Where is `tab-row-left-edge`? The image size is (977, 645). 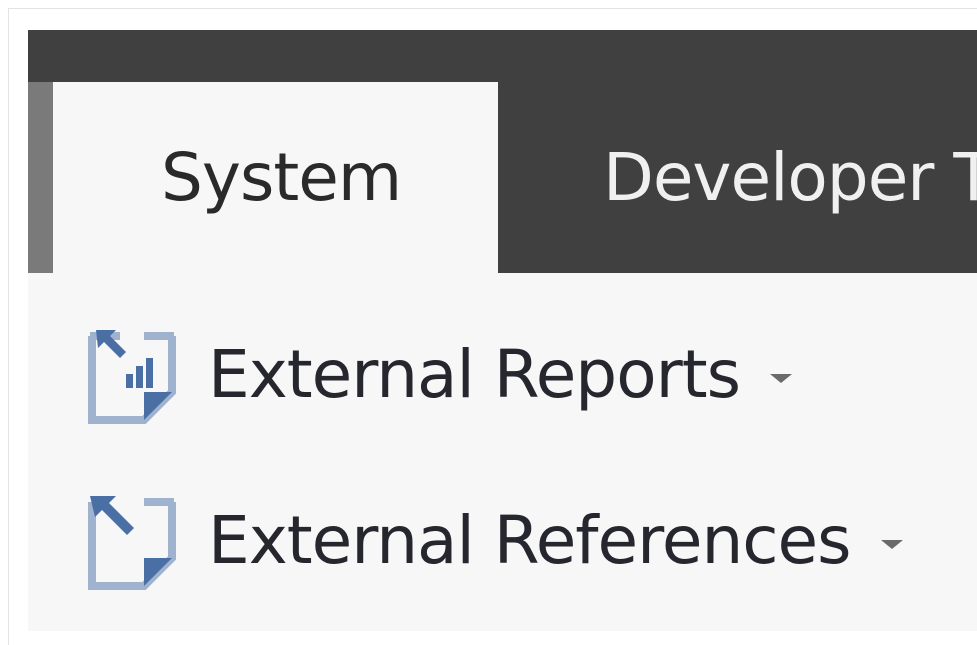
tab-row-left-edge is located at coordinates (40, 177).